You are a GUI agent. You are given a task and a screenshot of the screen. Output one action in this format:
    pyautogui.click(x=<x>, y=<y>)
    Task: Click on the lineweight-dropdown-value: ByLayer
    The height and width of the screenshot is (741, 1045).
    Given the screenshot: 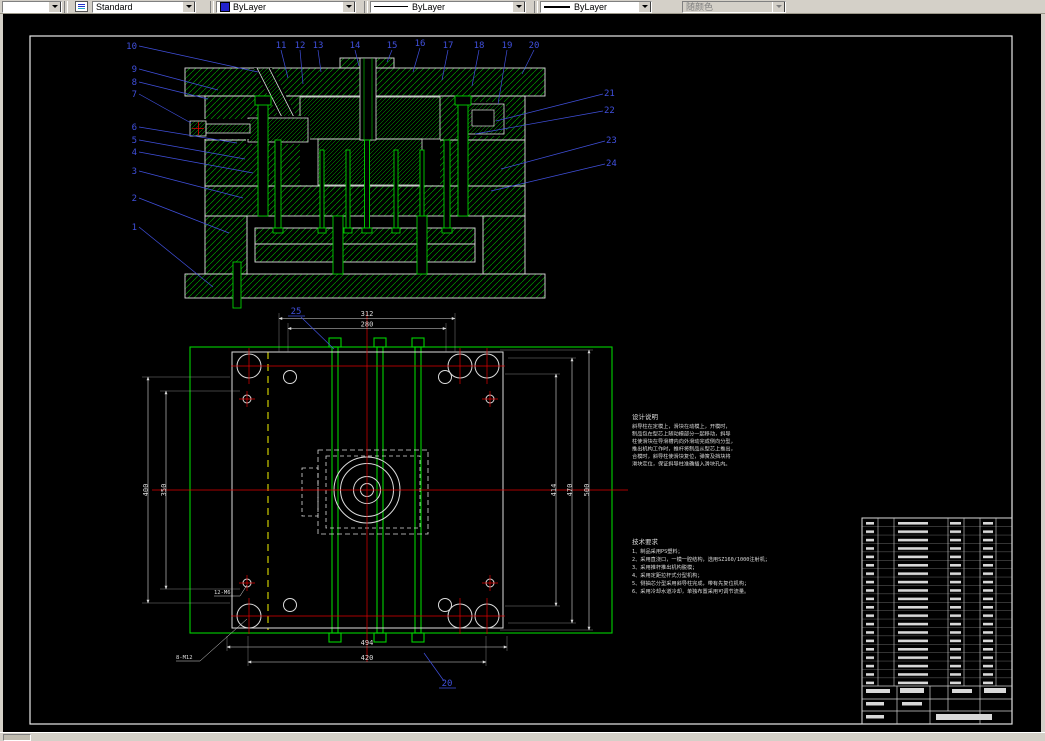 What is the action you would take?
    pyautogui.click(x=591, y=6)
    